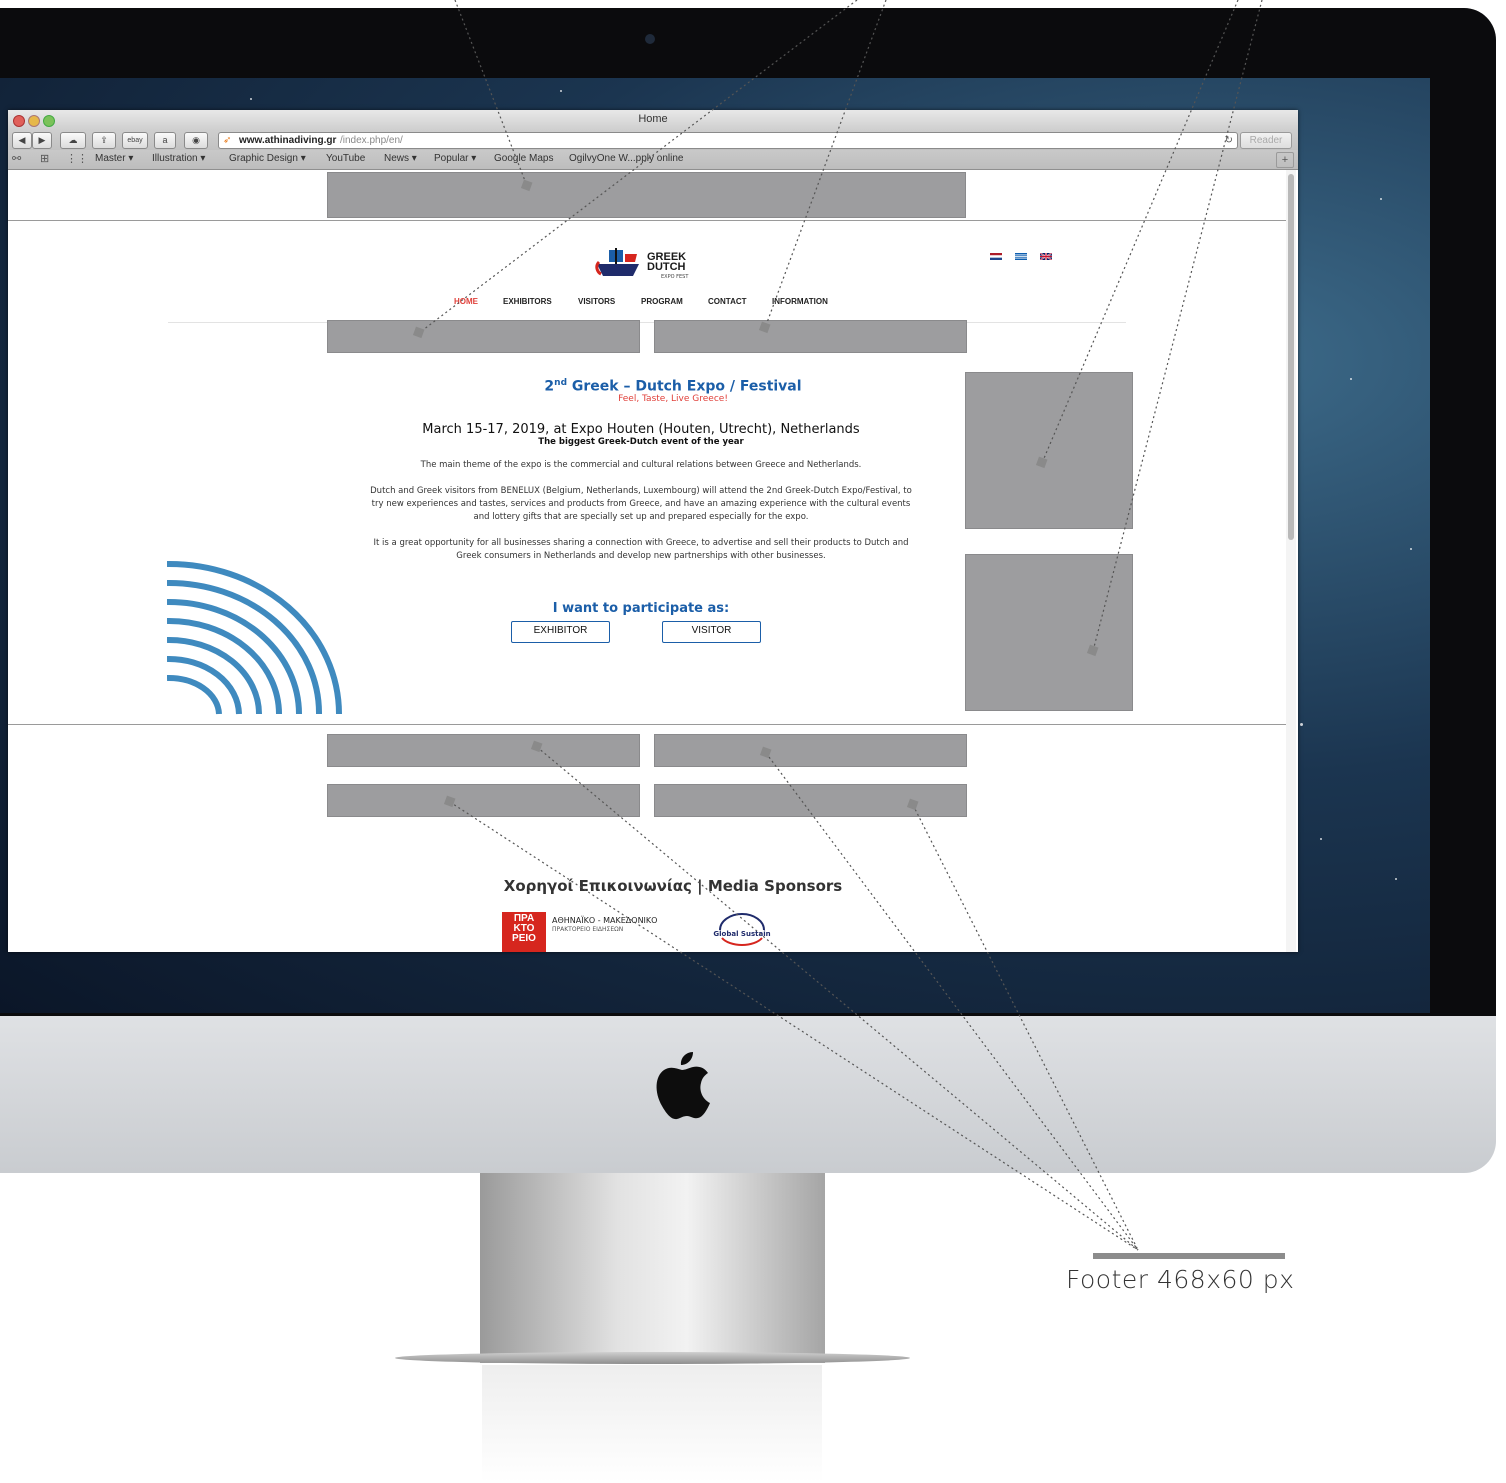  Describe the element at coordinates (673, 399) in the screenshot. I see `event-subtitle: Feel, Taste, Live Greece!` at that location.